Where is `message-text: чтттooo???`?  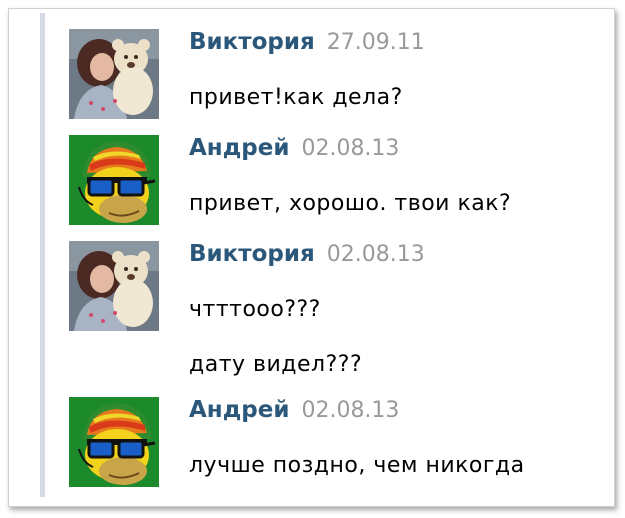 message-text: чтттooo??? is located at coordinates (255, 309).